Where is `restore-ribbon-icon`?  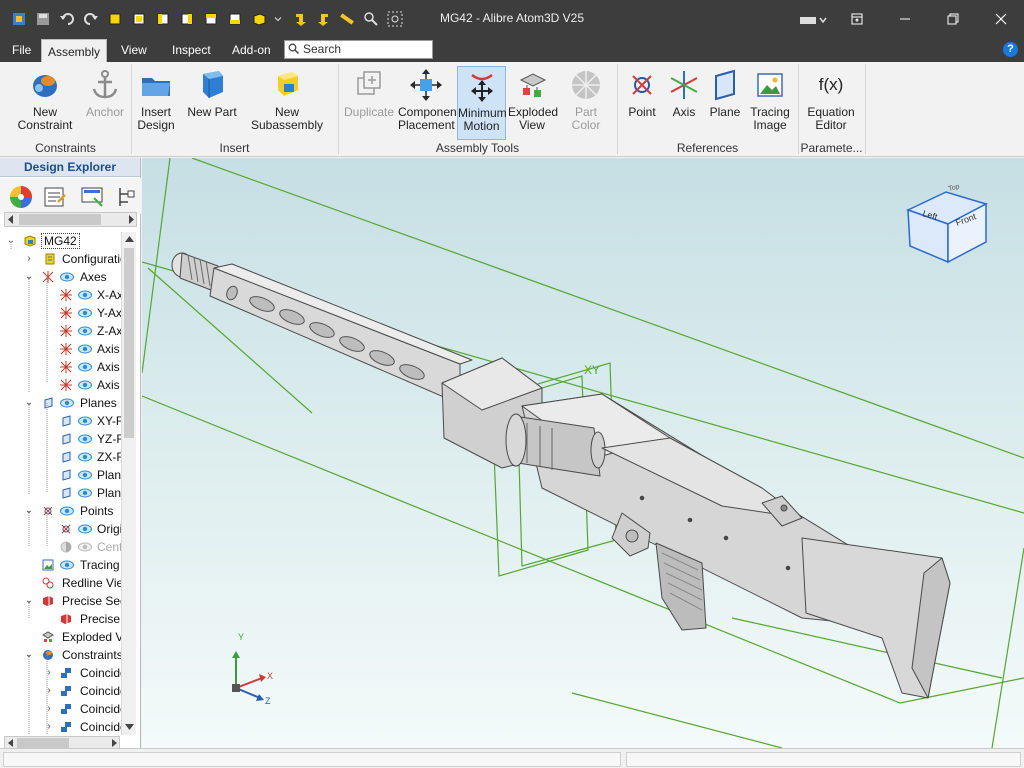
restore-ribbon-icon is located at coordinates (857, 19).